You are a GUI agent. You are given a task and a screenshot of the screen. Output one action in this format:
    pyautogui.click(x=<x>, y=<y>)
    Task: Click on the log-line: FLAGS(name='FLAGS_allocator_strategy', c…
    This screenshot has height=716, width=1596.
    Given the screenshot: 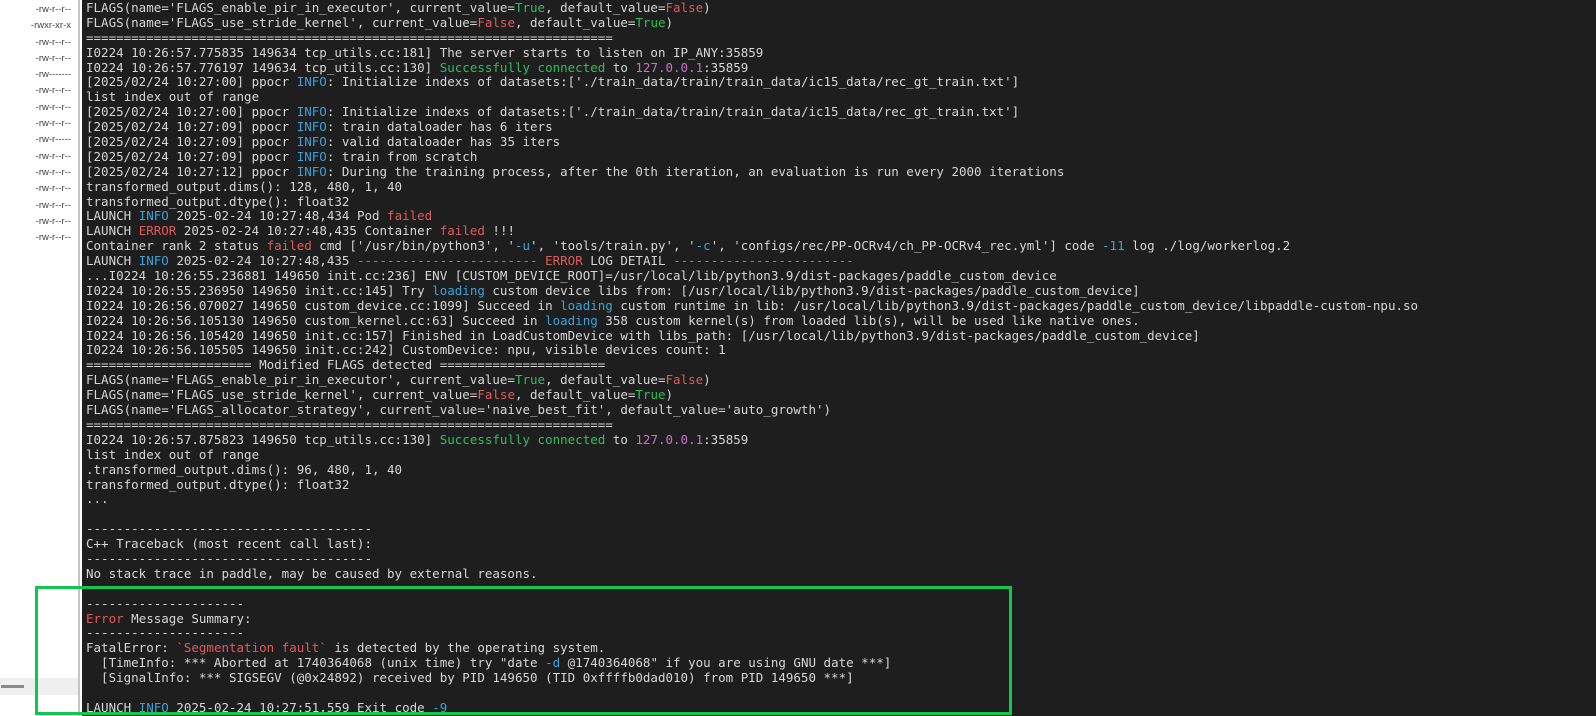 What is the action you would take?
    pyautogui.click(x=459, y=410)
    